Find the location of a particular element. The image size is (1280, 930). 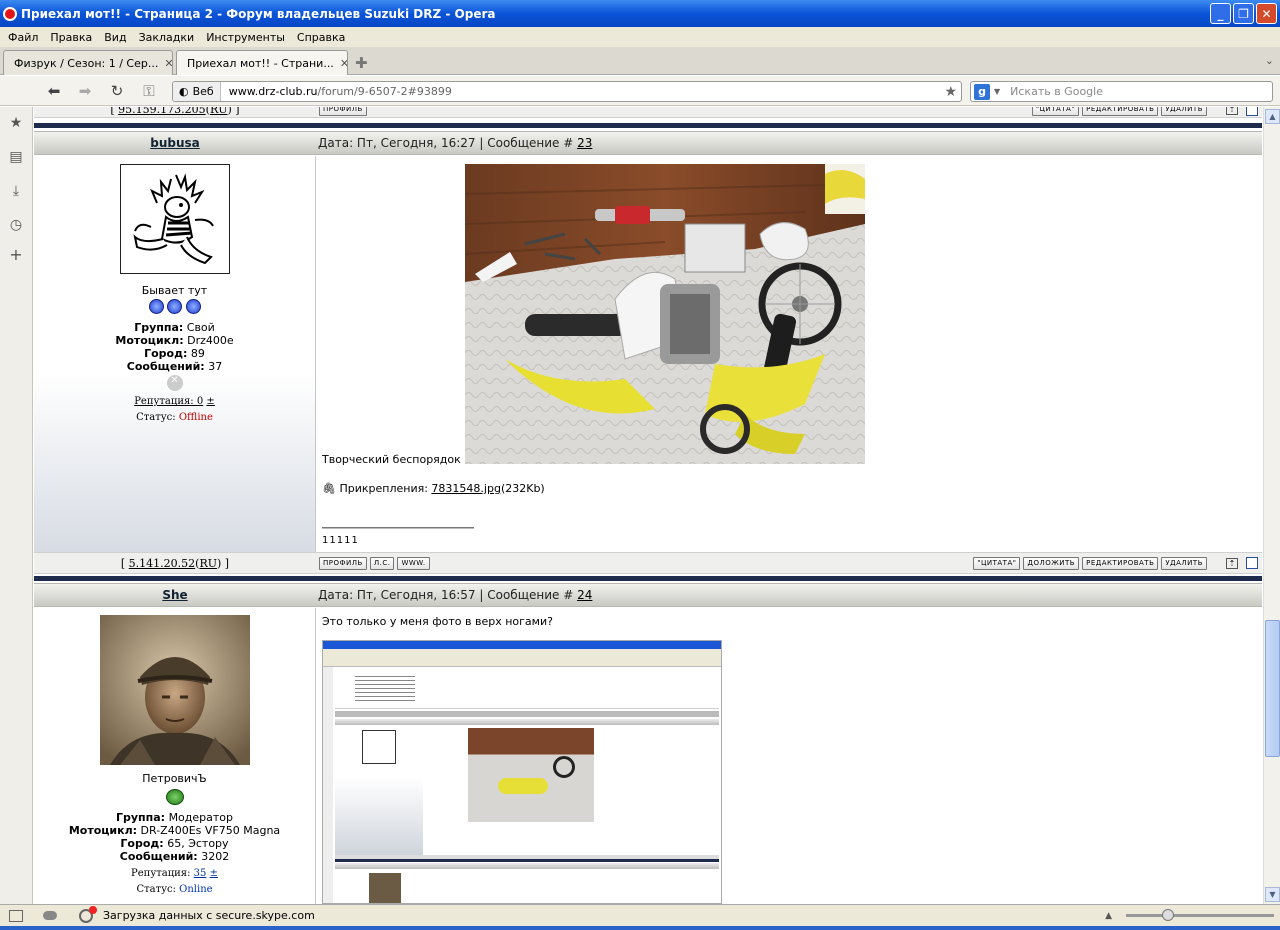

report-button: ДОЛОЖИТЬ is located at coordinates (1051, 563).